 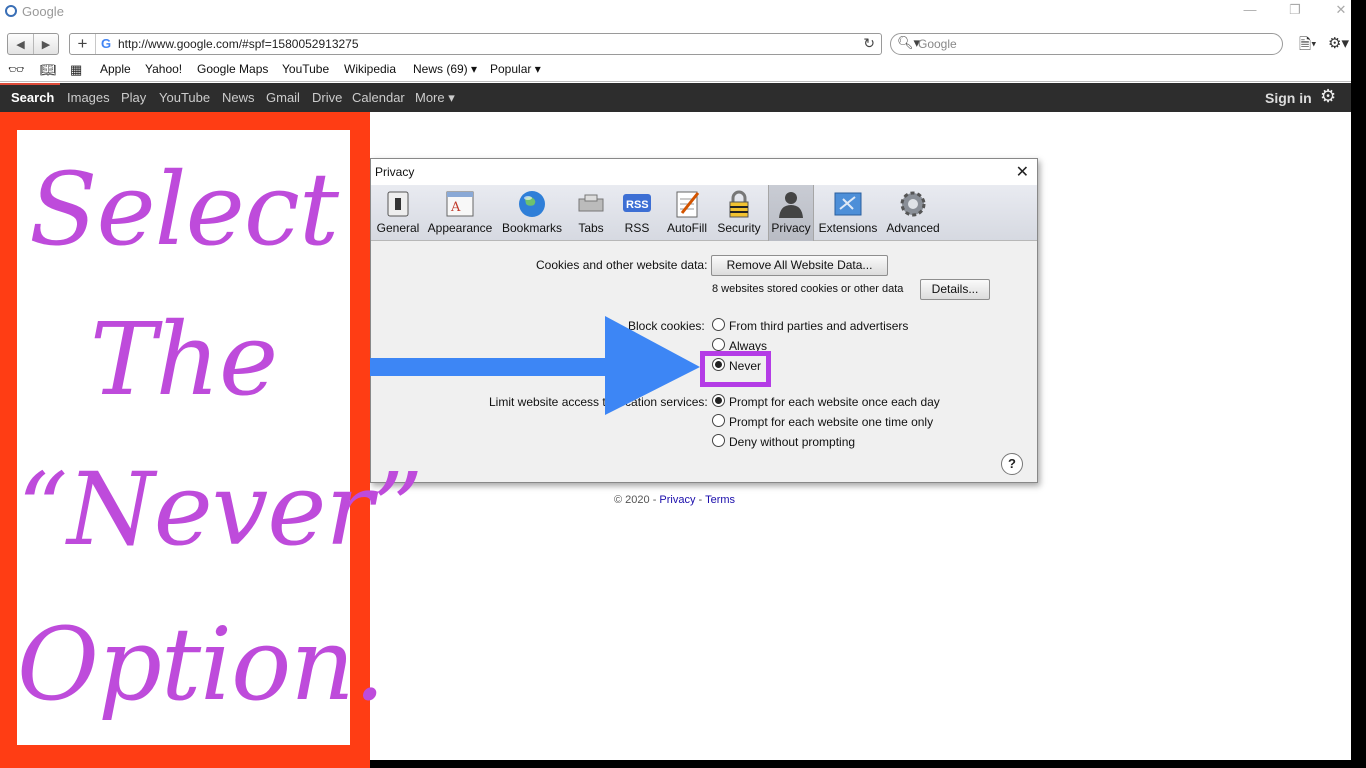 I want to click on option-third-parties-label: From third parties and advertisers, so click(x=819, y=326).